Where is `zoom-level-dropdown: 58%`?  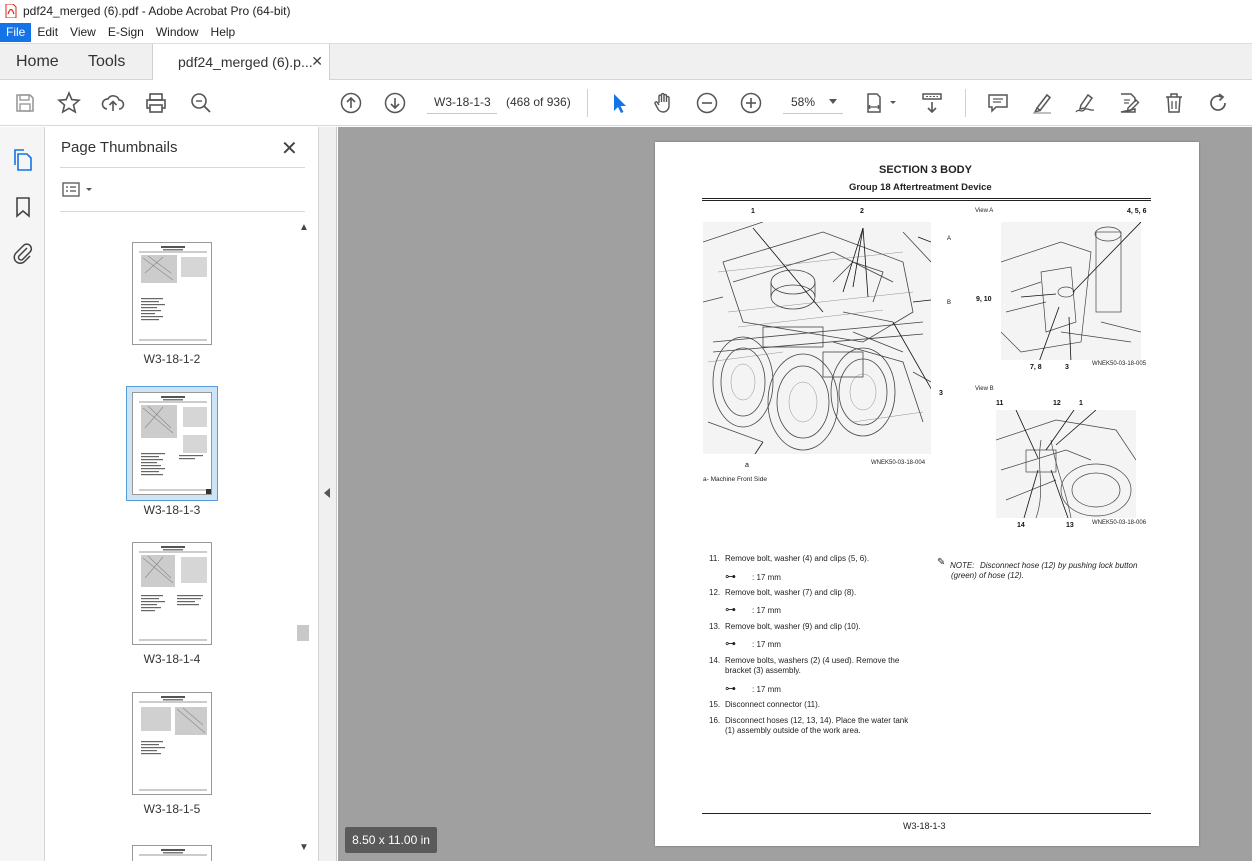
zoom-level-dropdown: 58% is located at coordinates (813, 102).